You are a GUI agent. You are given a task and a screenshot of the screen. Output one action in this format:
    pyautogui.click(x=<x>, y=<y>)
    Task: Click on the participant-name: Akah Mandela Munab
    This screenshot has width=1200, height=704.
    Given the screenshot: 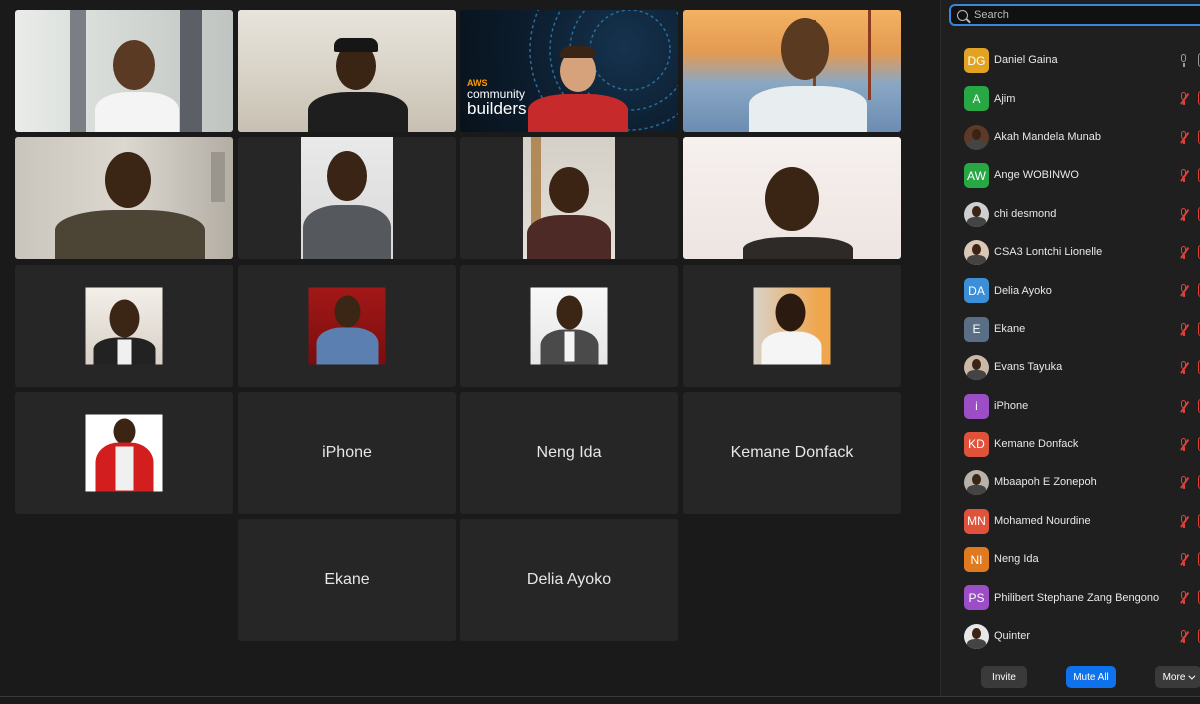 What is the action you would take?
    pyautogui.click(x=1048, y=136)
    